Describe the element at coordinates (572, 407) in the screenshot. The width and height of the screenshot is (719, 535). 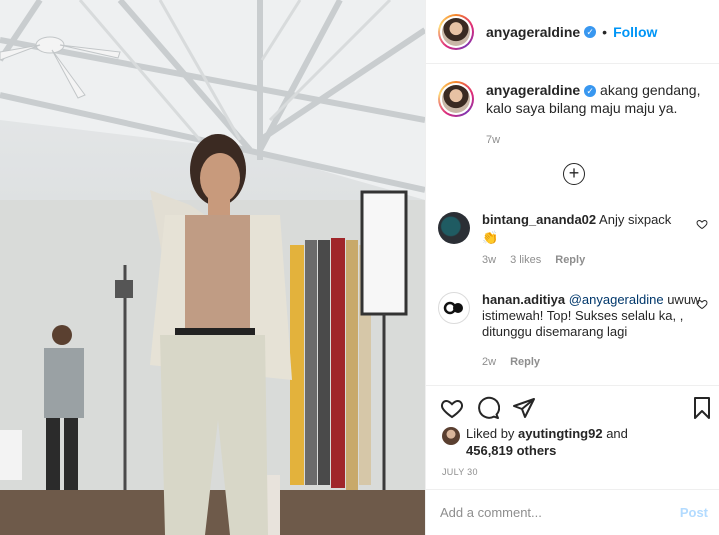
I see `post-action-bar` at that location.